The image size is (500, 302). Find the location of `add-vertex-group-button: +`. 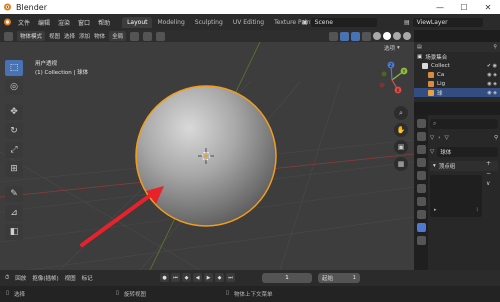

add-vertex-group-button: + is located at coordinates (488, 164).